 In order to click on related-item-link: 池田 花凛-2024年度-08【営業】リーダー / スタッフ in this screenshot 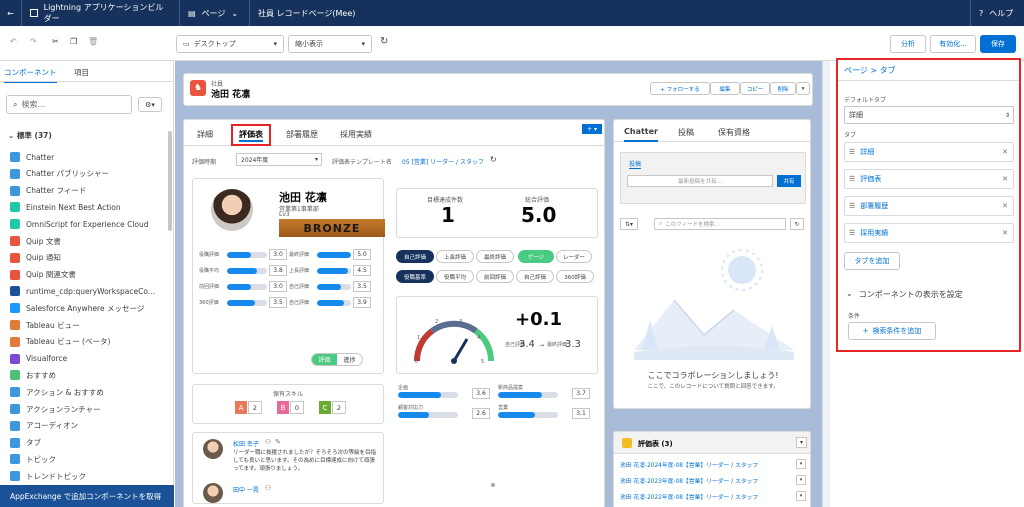, I will do `click(689, 464)`.